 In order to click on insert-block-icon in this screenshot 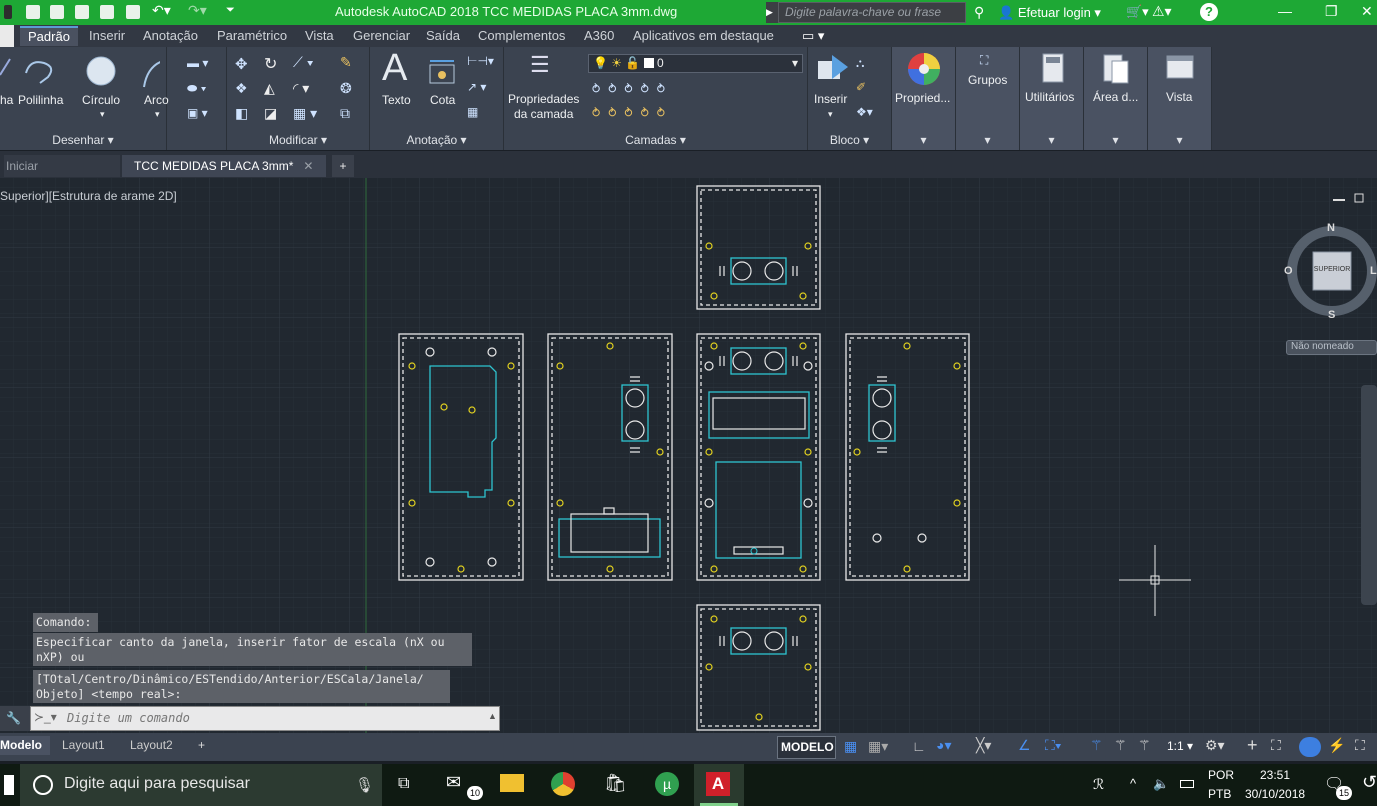, I will do `click(833, 70)`.